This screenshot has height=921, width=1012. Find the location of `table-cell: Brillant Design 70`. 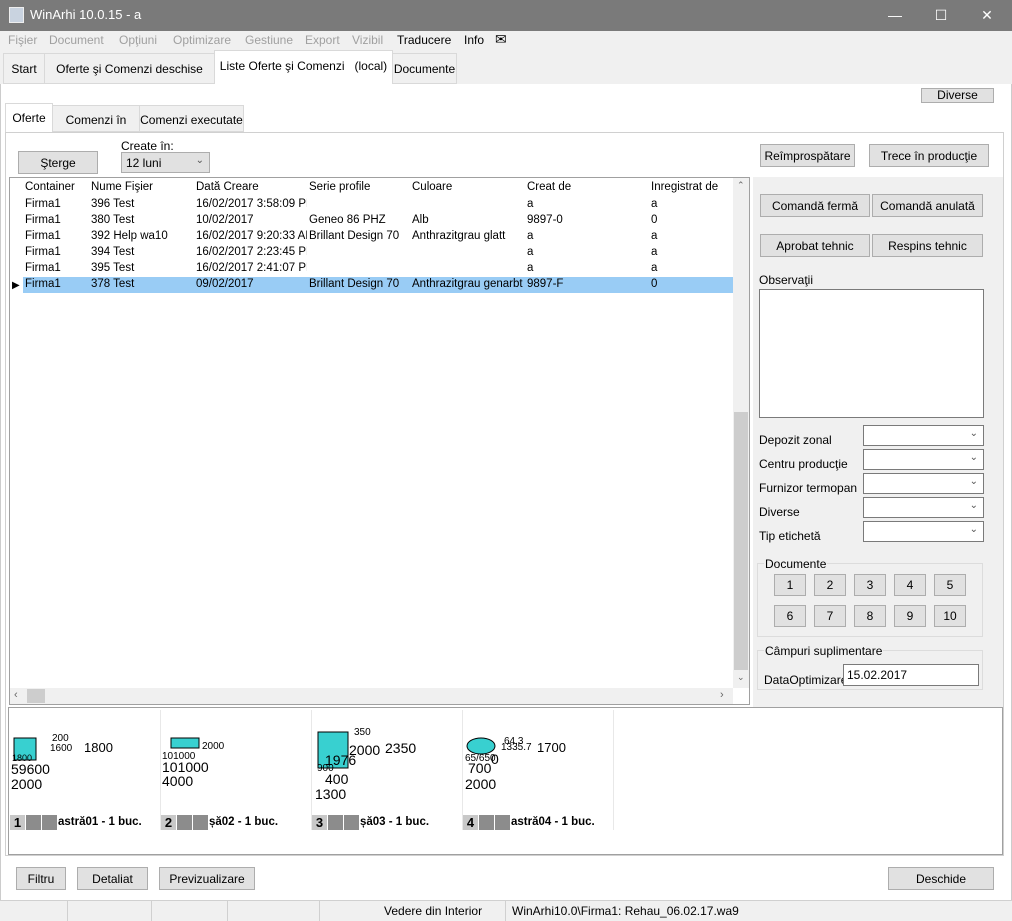

table-cell: Brillant Design 70 is located at coordinates (354, 236).